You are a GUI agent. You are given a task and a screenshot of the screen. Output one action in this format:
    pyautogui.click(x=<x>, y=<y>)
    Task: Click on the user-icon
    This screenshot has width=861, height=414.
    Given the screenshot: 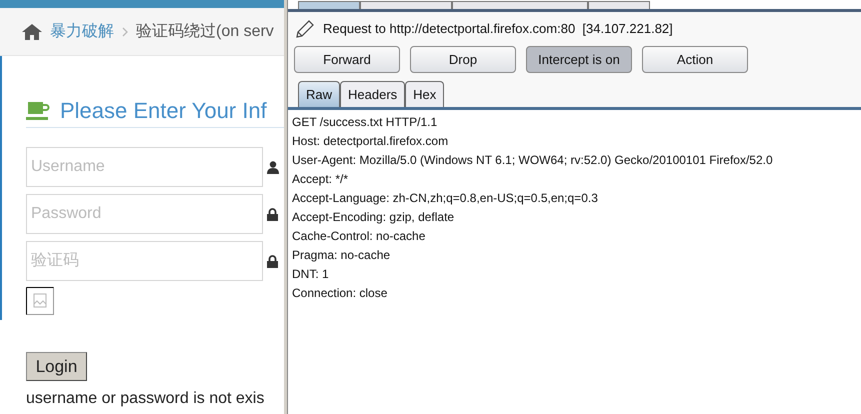 What is the action you would take?
    pyautogui.click(x=273, y=167)
    